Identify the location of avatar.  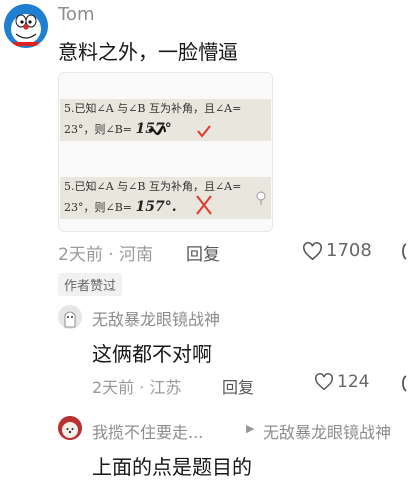
(26, 26).